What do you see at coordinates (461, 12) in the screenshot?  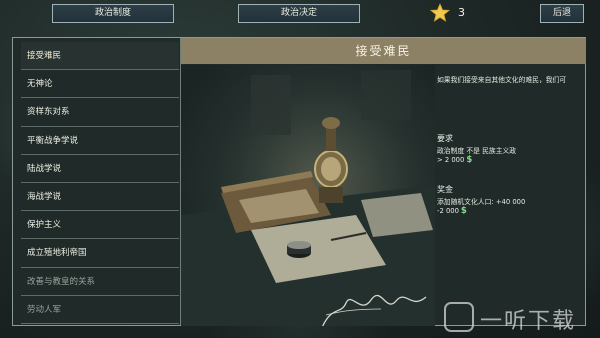 I see `star-count: 3` at bounding box center [461, 12].